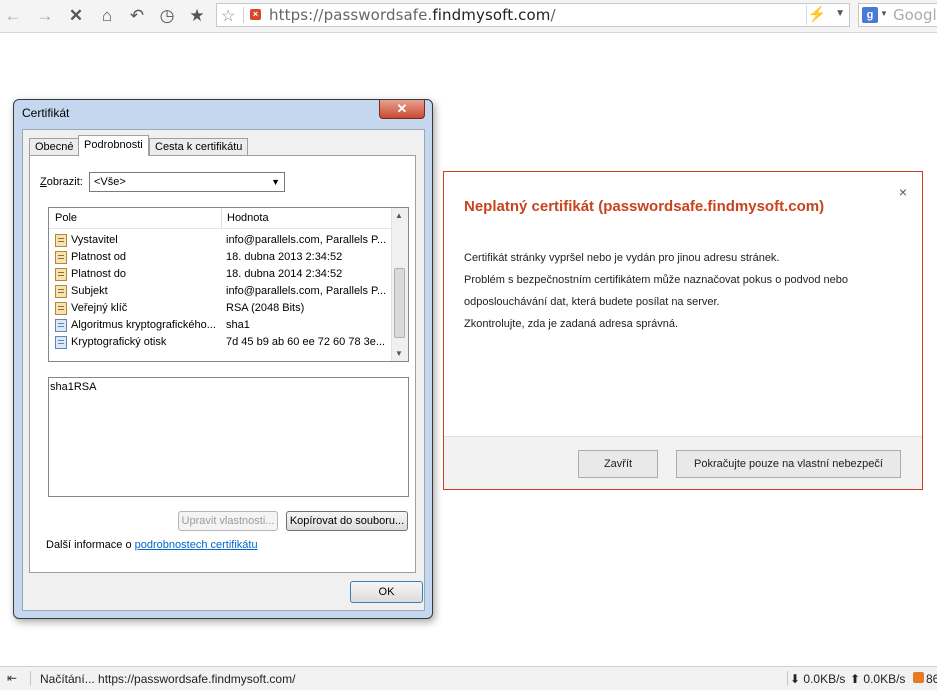 The image size is (937, 690). Describe the element at coordinates (228, 16) in the screenshot. I see `add-bookmark-icon: ☆` at that location.